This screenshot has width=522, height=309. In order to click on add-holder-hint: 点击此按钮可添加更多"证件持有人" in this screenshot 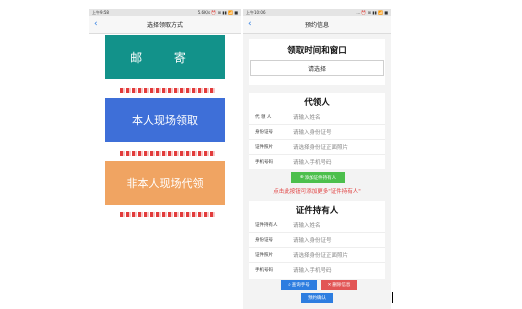, I will do `click(317, 192)`.